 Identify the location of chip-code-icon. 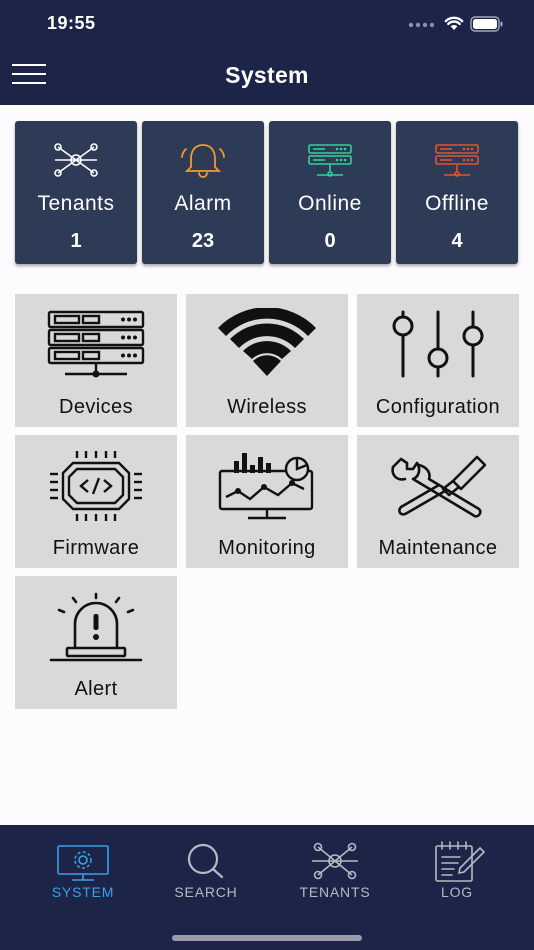
(96, 486).